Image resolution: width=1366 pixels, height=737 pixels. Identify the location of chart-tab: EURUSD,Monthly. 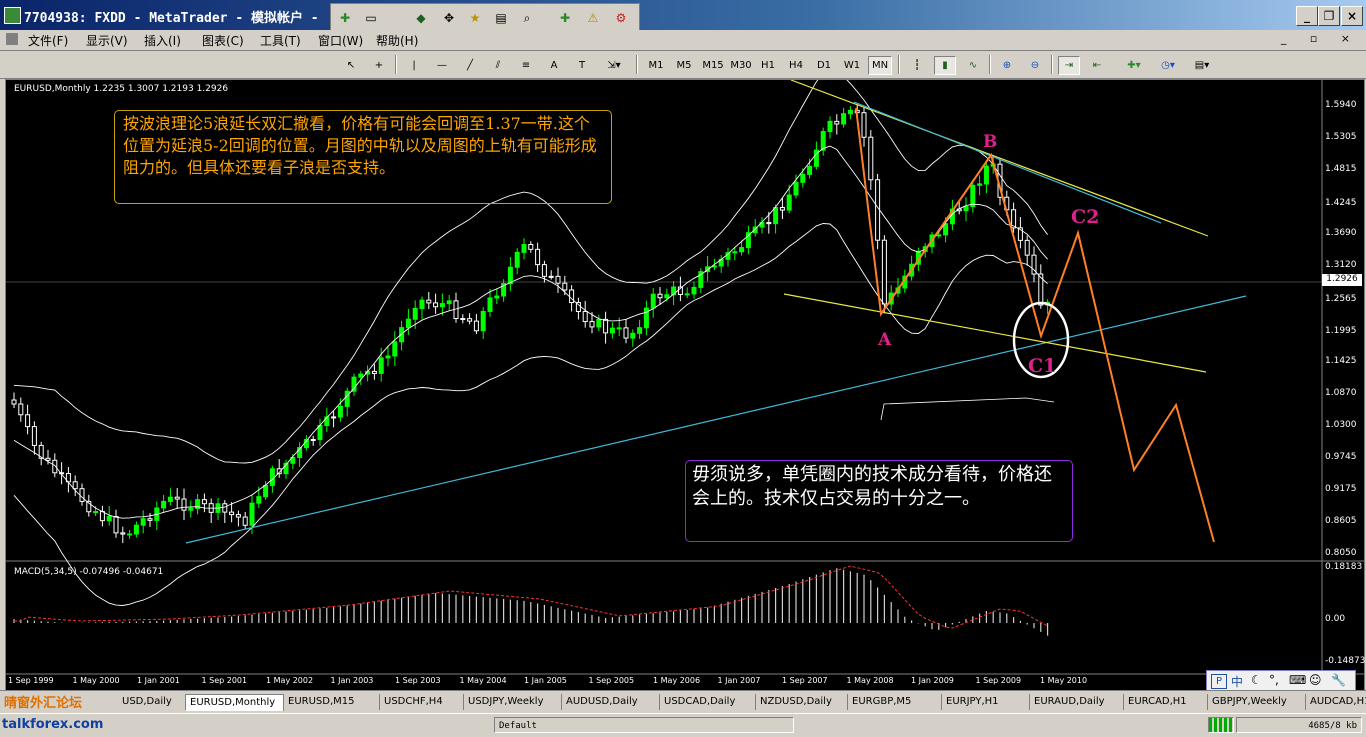
(235, 702).